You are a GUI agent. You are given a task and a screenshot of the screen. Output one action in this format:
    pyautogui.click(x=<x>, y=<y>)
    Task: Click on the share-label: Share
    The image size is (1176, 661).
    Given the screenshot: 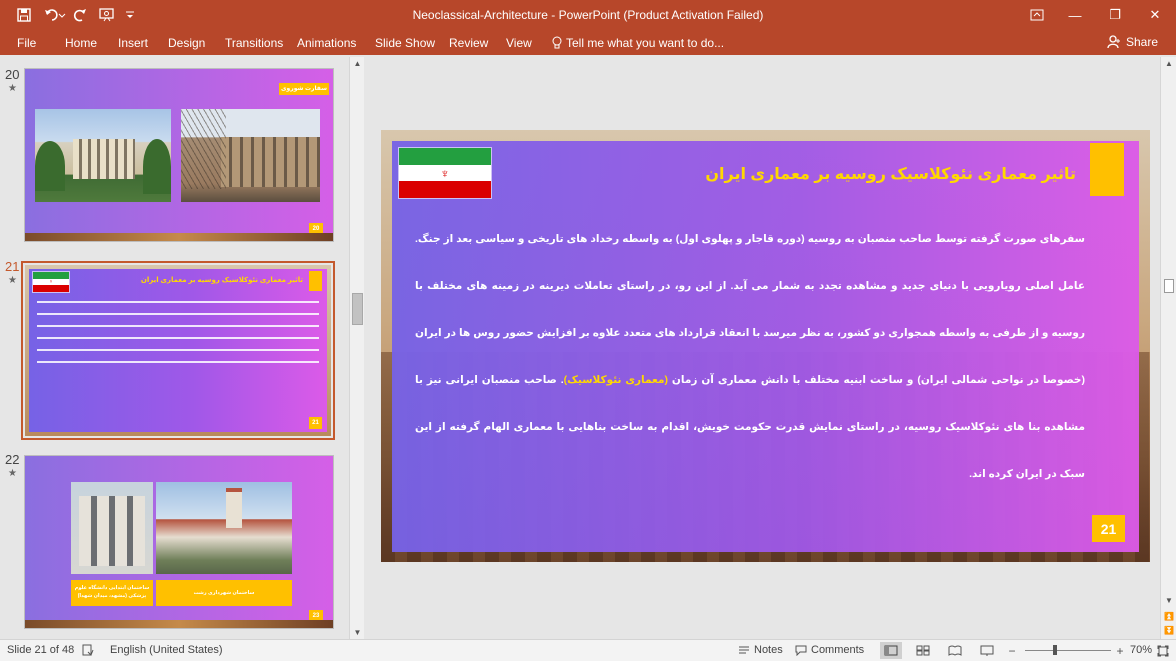 What is the action you would take?
    pyautogui.click(x=1141, y=42)
    